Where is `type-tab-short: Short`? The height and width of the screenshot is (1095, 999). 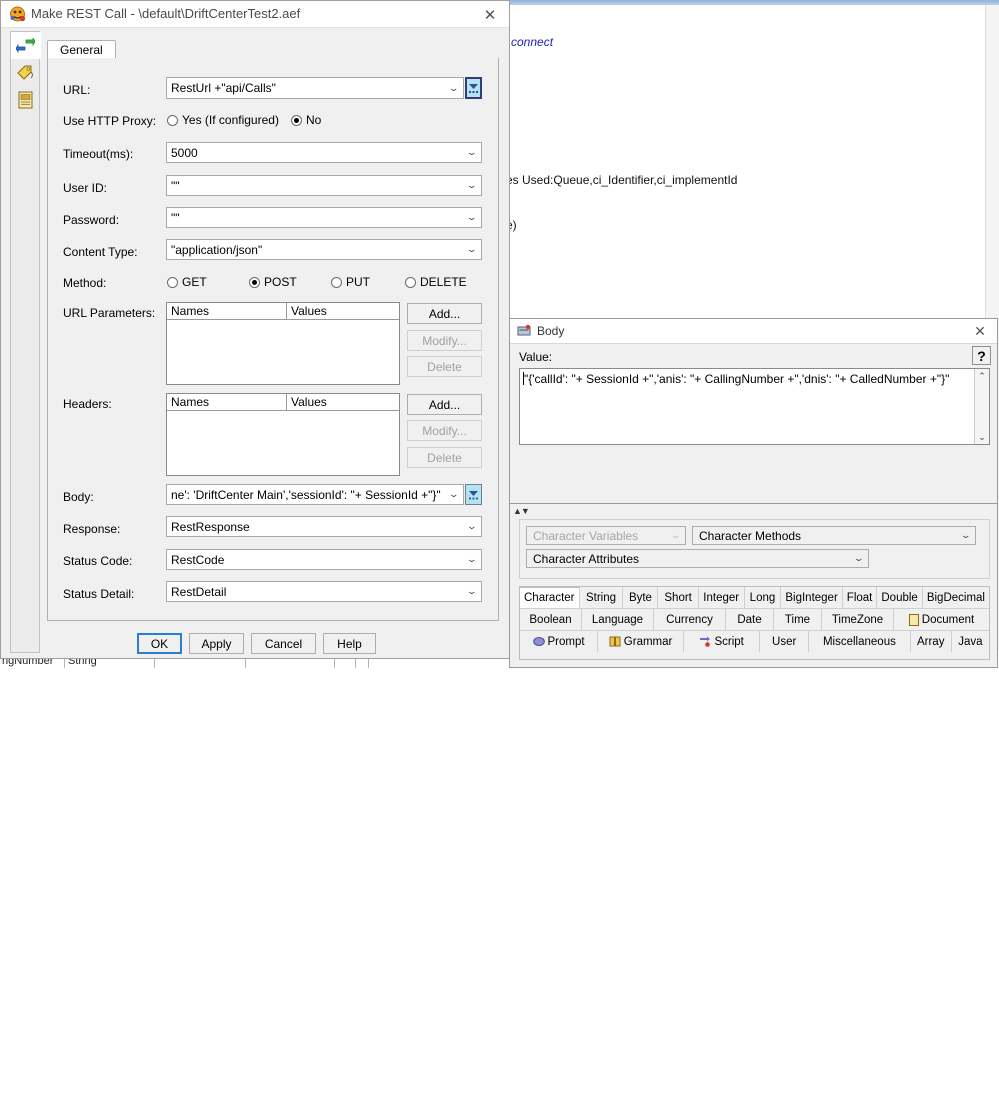
type-tab-short: Short is located at coordinates (678, 597).